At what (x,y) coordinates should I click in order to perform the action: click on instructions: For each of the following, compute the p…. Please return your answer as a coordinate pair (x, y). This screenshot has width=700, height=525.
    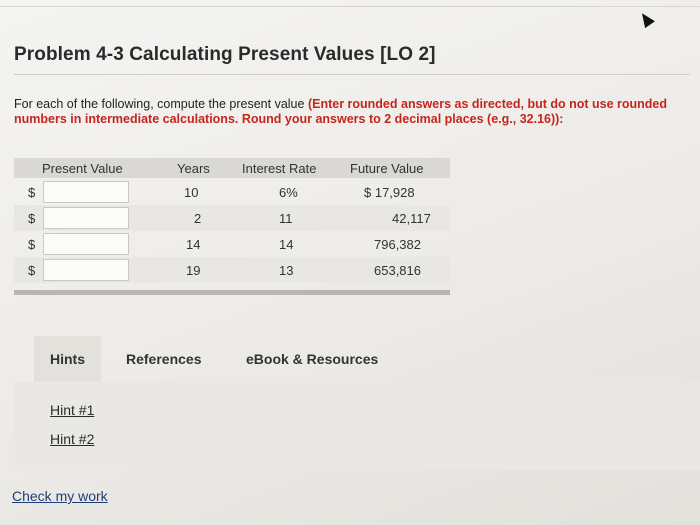
    Looking at the image, I should click on (349, 112).